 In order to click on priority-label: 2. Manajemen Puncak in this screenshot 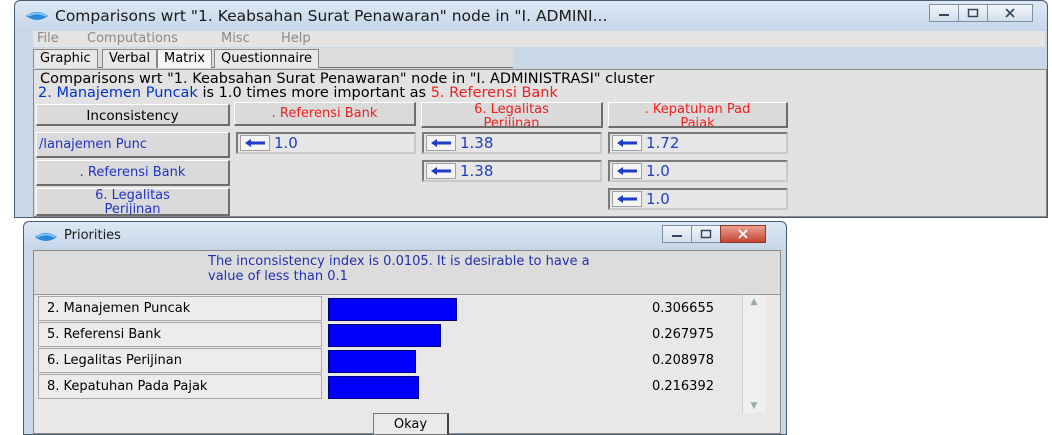, I will do `click(180, 308)`.